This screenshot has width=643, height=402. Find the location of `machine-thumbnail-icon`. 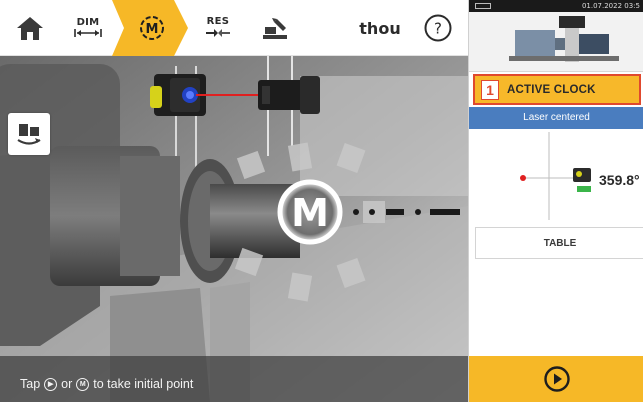

machine-thumbnail-icon is located at coordinates (564, 39).